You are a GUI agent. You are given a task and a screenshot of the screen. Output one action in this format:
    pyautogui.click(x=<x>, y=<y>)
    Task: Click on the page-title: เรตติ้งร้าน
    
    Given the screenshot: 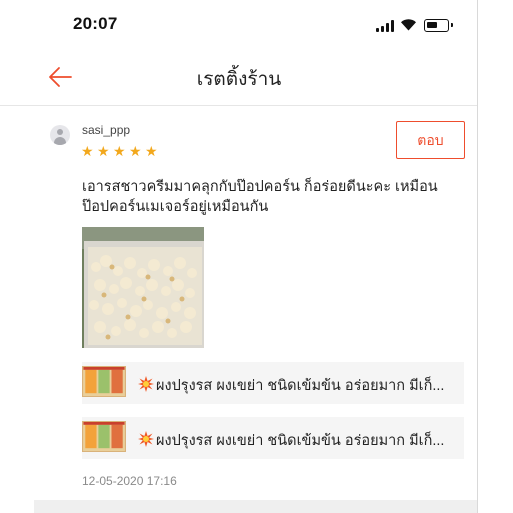 What is the action you would take?
    pyautogui.click(x=239, y=79)
    